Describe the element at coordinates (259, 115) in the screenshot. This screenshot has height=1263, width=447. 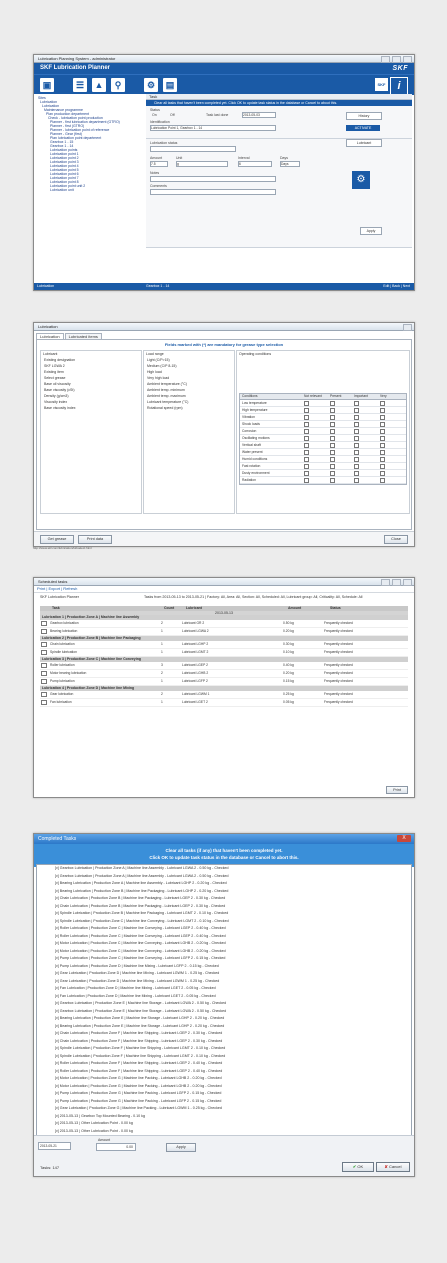
I see `task-last-done-field: 2013-05-03` at that location.